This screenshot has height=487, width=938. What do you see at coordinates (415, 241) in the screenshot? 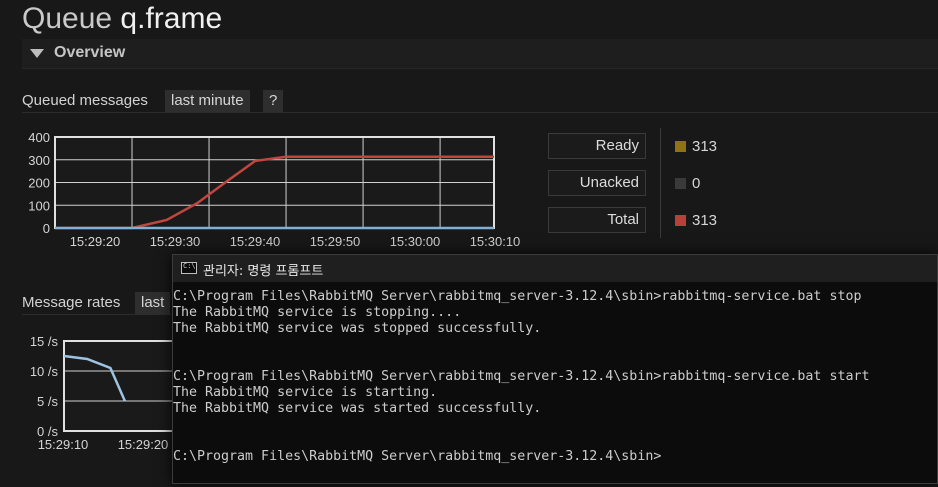
I see `x-tick-label: 15:30:00` at bounding box center [415, 241].